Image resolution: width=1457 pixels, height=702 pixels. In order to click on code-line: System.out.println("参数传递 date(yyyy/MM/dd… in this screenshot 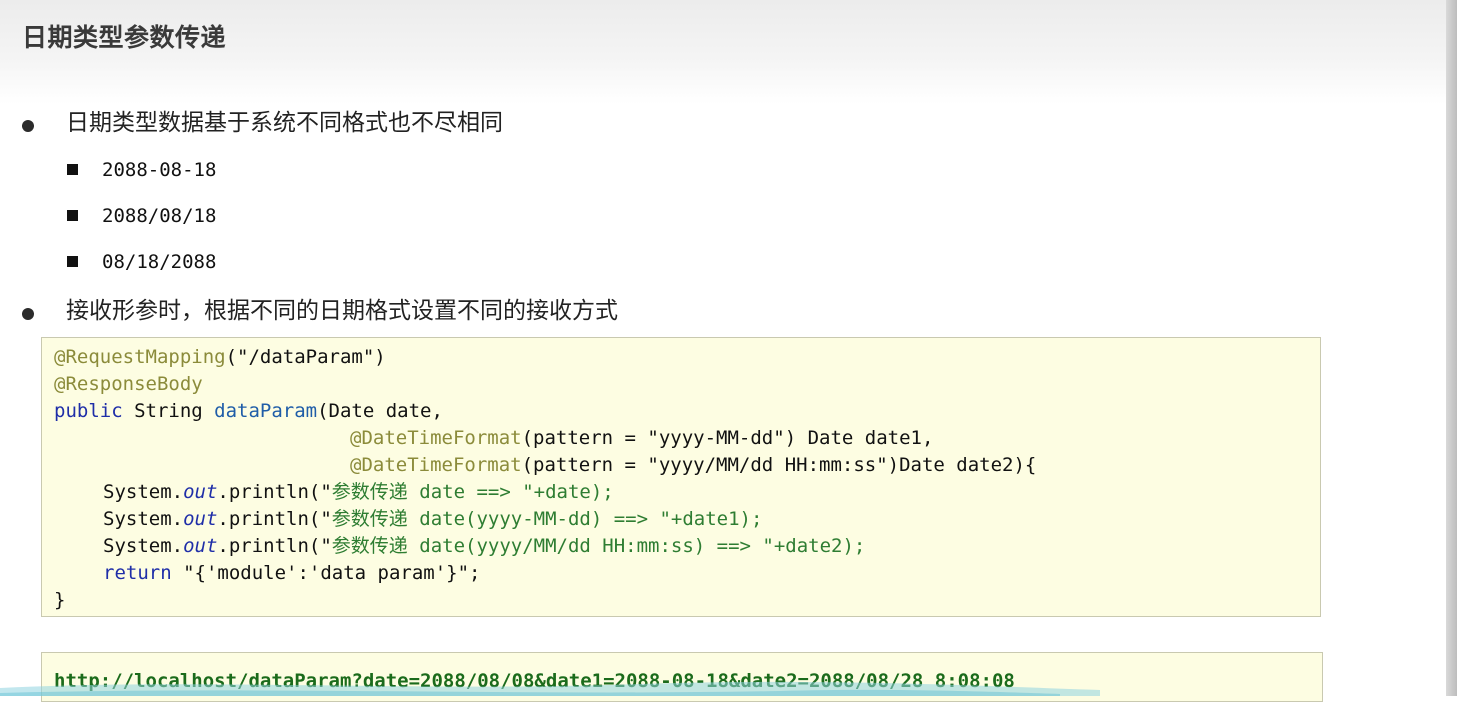, I will do `click(484, 546)`.